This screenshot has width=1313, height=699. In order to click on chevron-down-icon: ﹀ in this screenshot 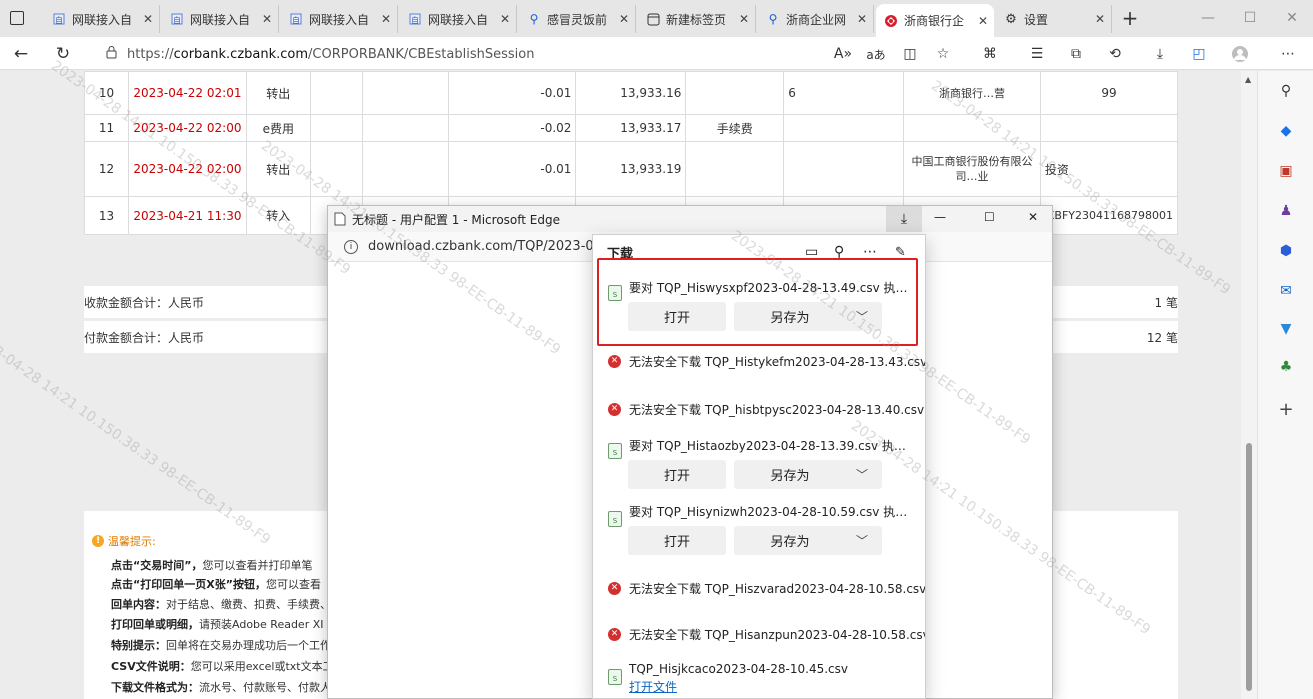, I will do `click(861, 475)`.